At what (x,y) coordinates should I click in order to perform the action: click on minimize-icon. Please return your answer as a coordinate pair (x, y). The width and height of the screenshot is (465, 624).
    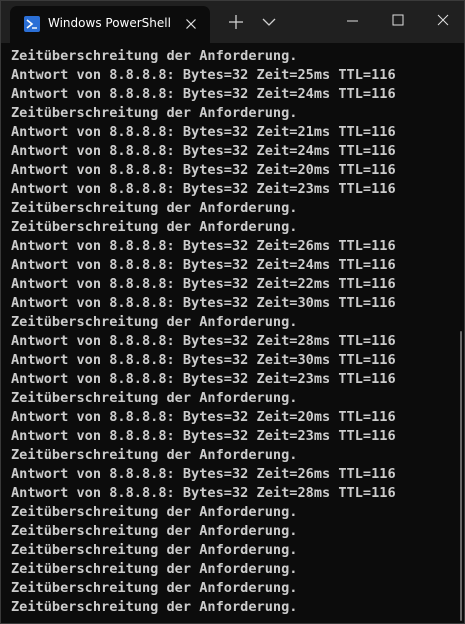
    Looking at the image, I should click on (352, 21).